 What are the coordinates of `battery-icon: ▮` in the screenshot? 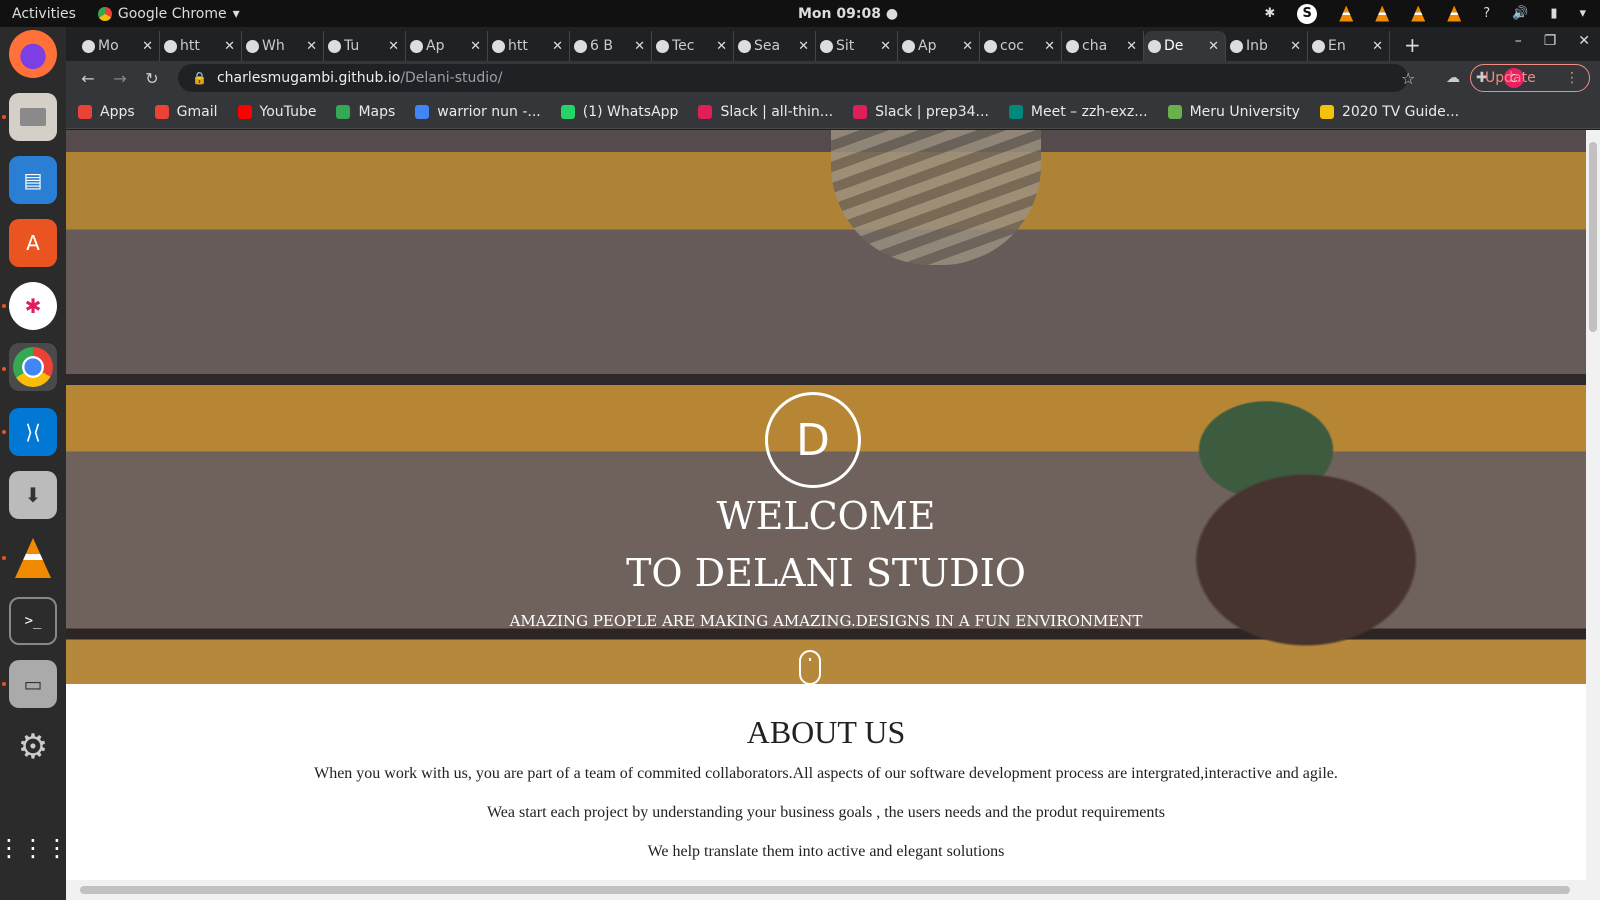 It's located at (1553, 13).